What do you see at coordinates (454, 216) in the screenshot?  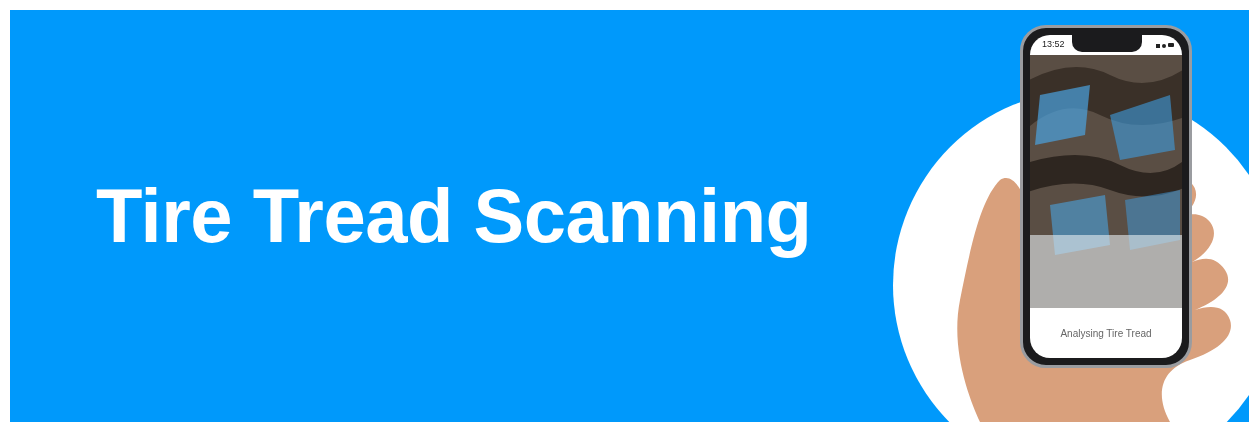 I see `banner-title: Tire Tread Scanning` at bounding box center [454, 216].